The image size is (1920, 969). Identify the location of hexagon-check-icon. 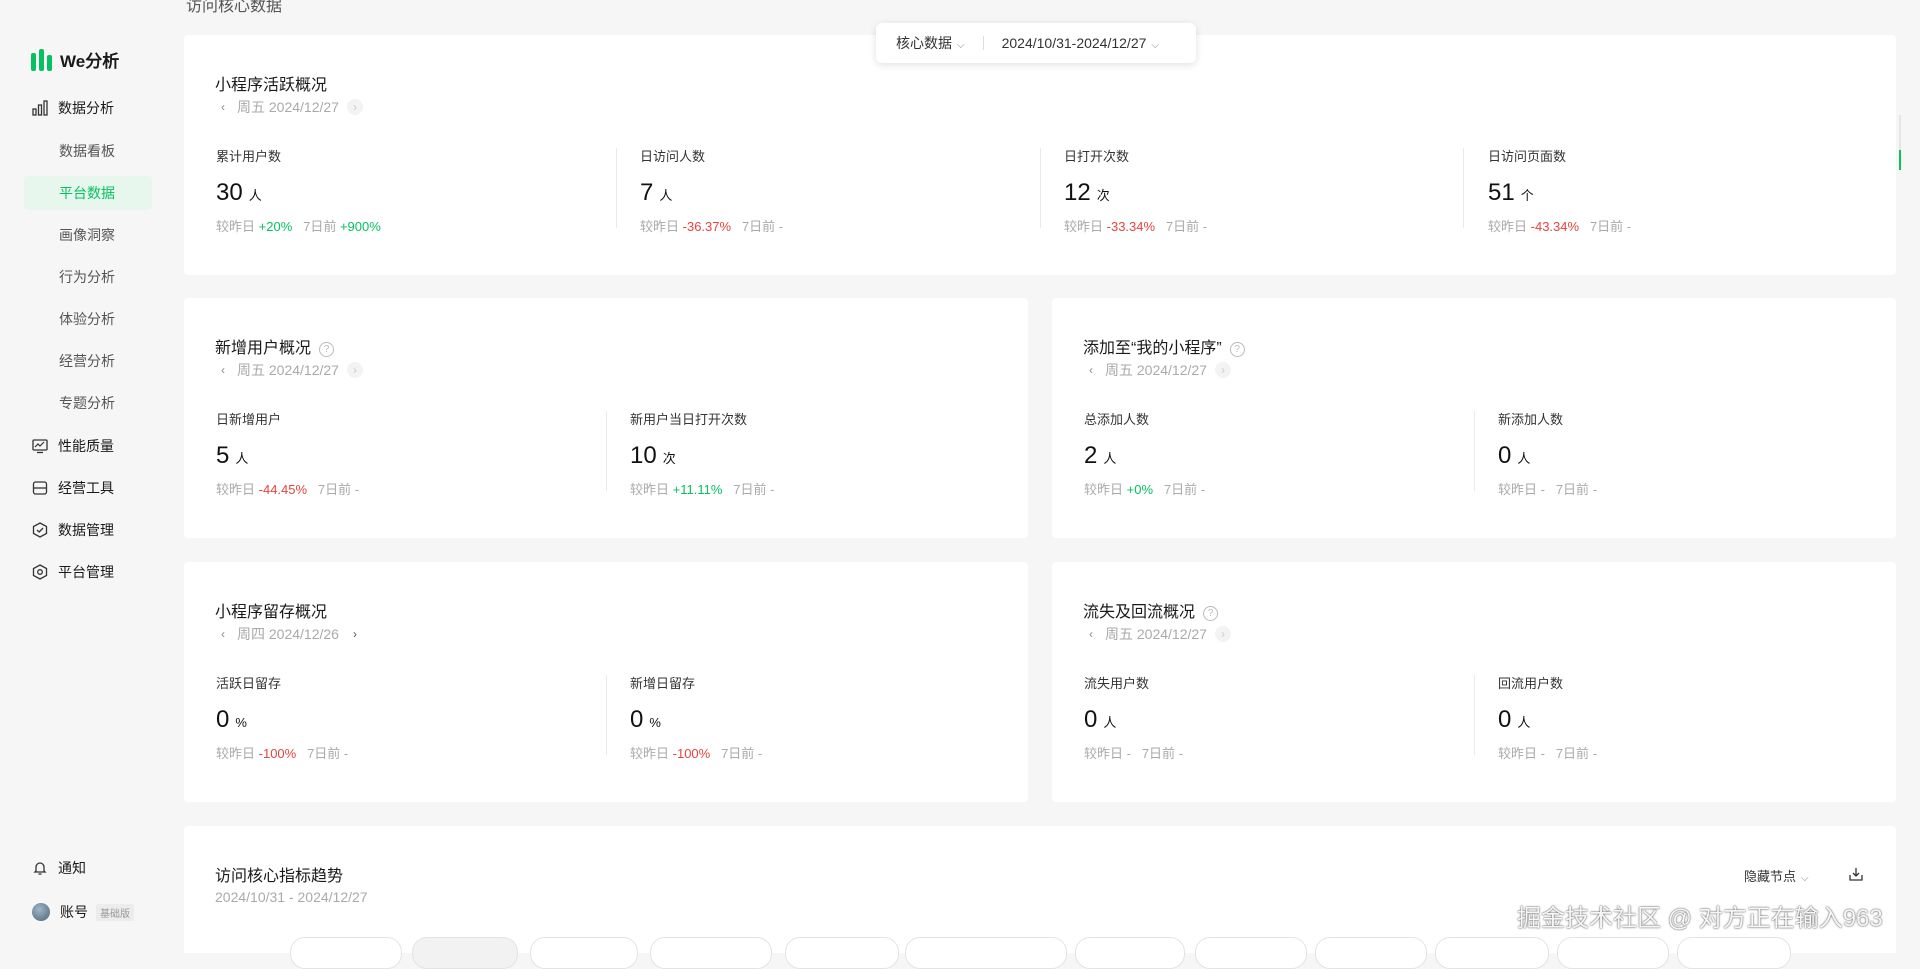
(40, 530).